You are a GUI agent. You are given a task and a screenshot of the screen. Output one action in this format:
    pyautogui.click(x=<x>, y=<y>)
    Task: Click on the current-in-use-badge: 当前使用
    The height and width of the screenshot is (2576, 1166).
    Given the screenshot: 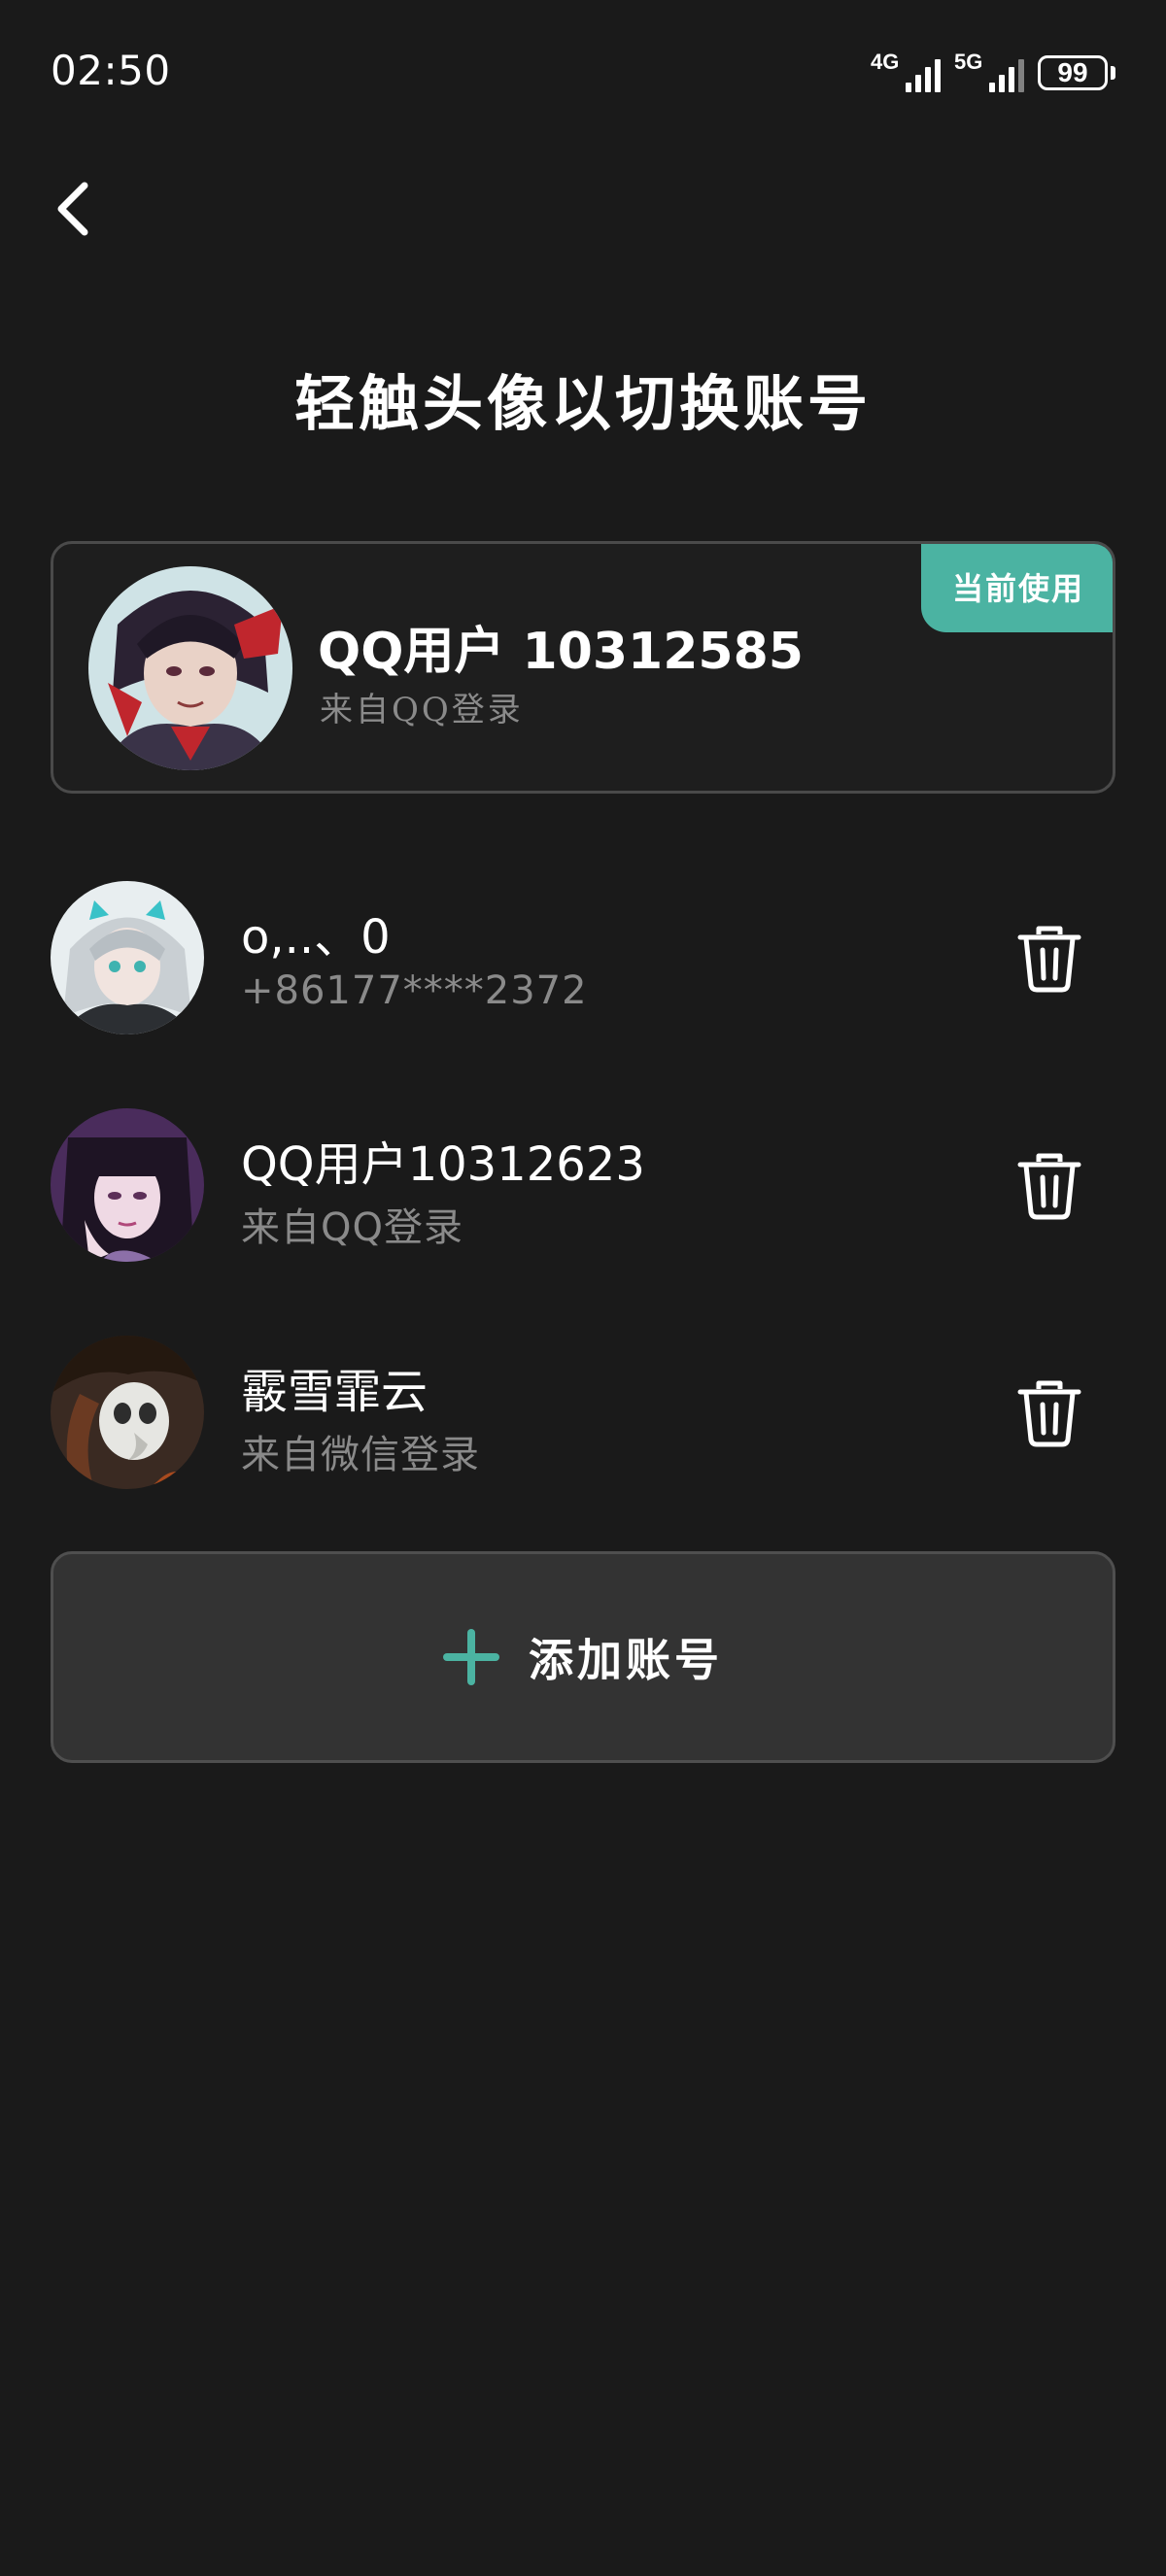 What is the action you would take?
    pyautogui.click(x=1017, y=588)
    